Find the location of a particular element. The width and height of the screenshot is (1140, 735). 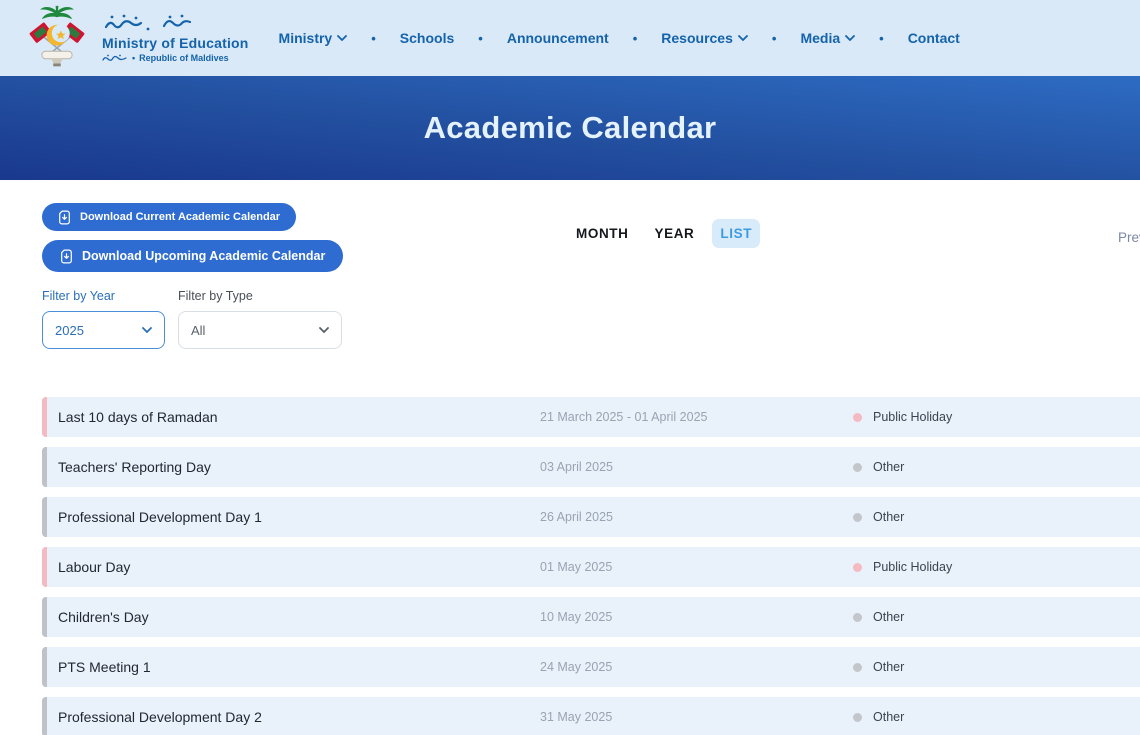

event-date: 24 May 2025 is located at coordinates (576, 667).